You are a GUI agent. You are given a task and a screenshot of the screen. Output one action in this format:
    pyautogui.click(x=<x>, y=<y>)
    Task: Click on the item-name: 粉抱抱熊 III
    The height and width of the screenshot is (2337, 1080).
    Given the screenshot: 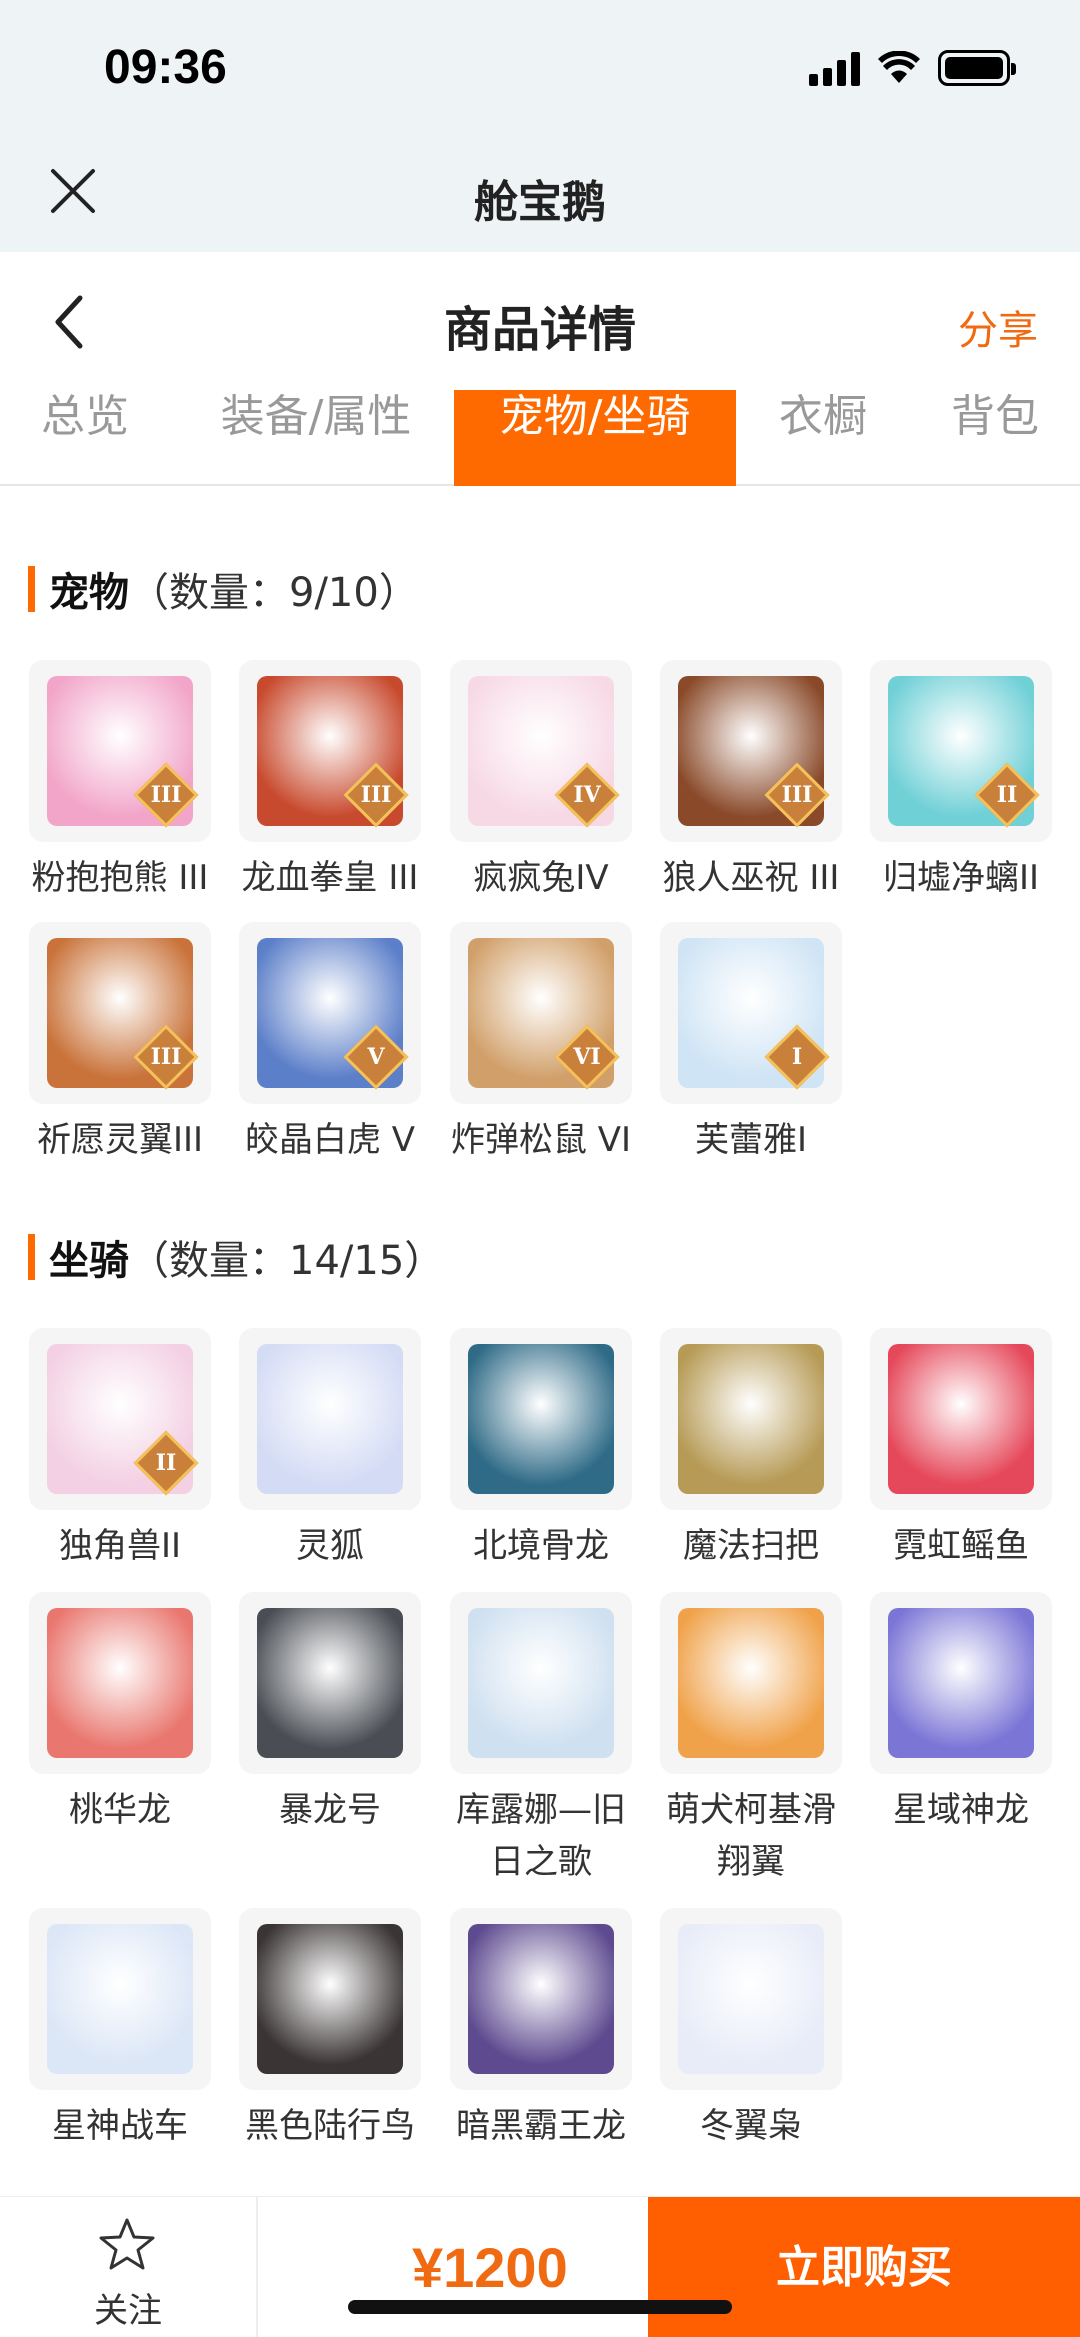 What is the action you would take?
    pyautogui.click(x=120, y=878)
    